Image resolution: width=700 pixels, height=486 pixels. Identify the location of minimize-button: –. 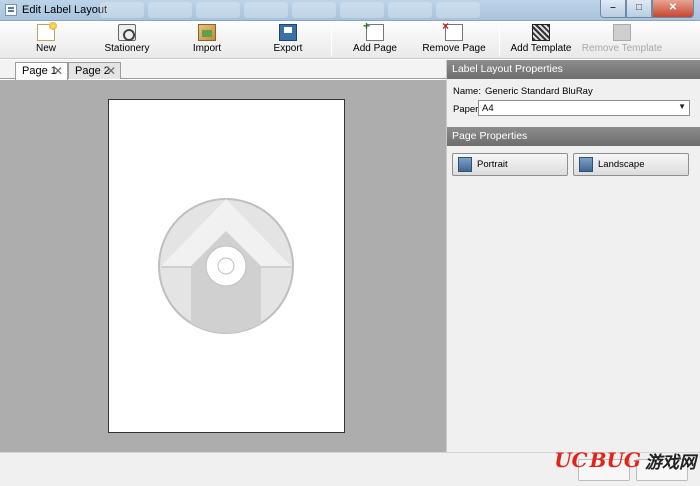
(613, 9).